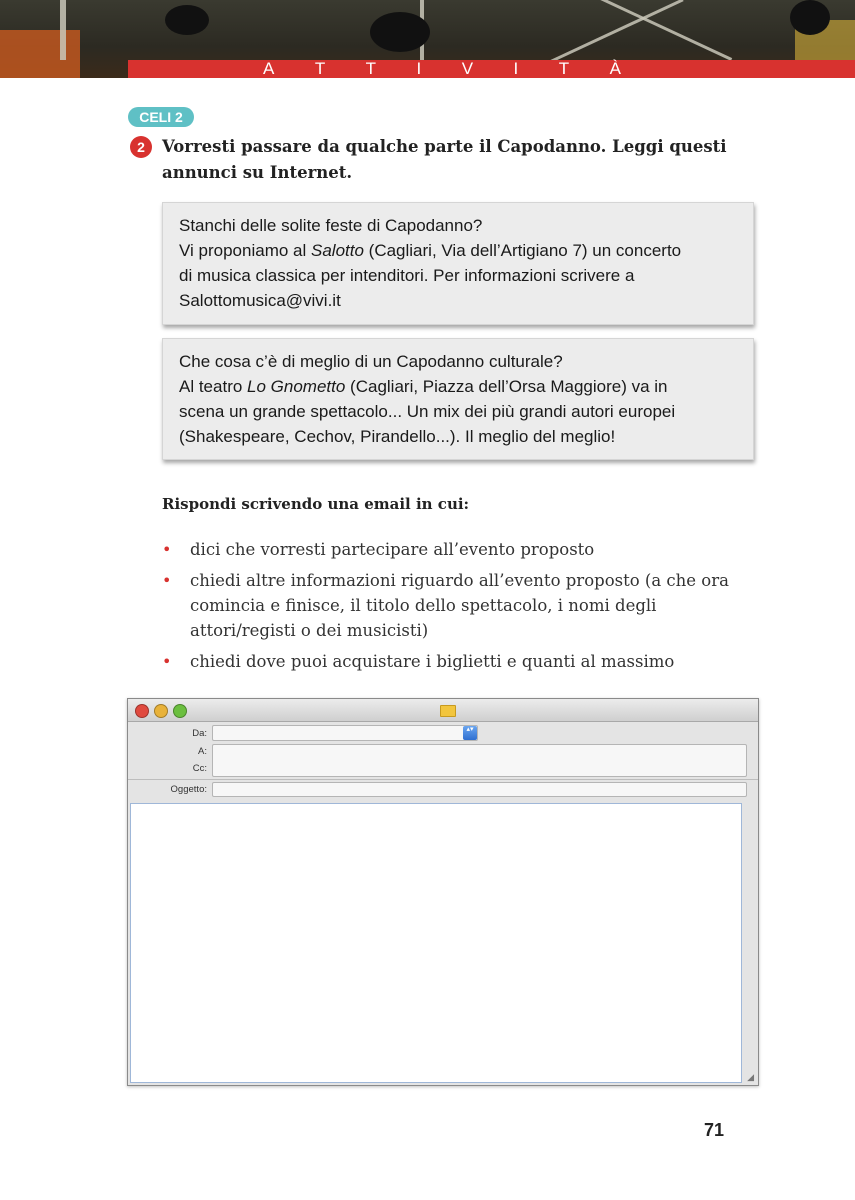 This screenshot has width=855, height=1200. I want to click on recipients-field, so click(479, 760).